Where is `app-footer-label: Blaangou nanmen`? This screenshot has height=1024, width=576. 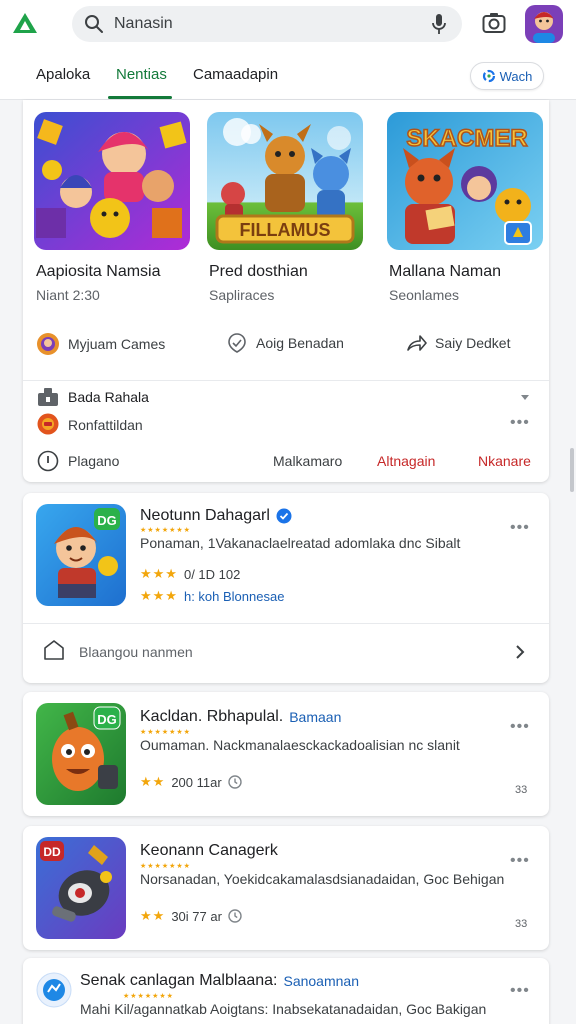 app-footer-label: Blaangou nanmen is located at coordinates (136, 652).